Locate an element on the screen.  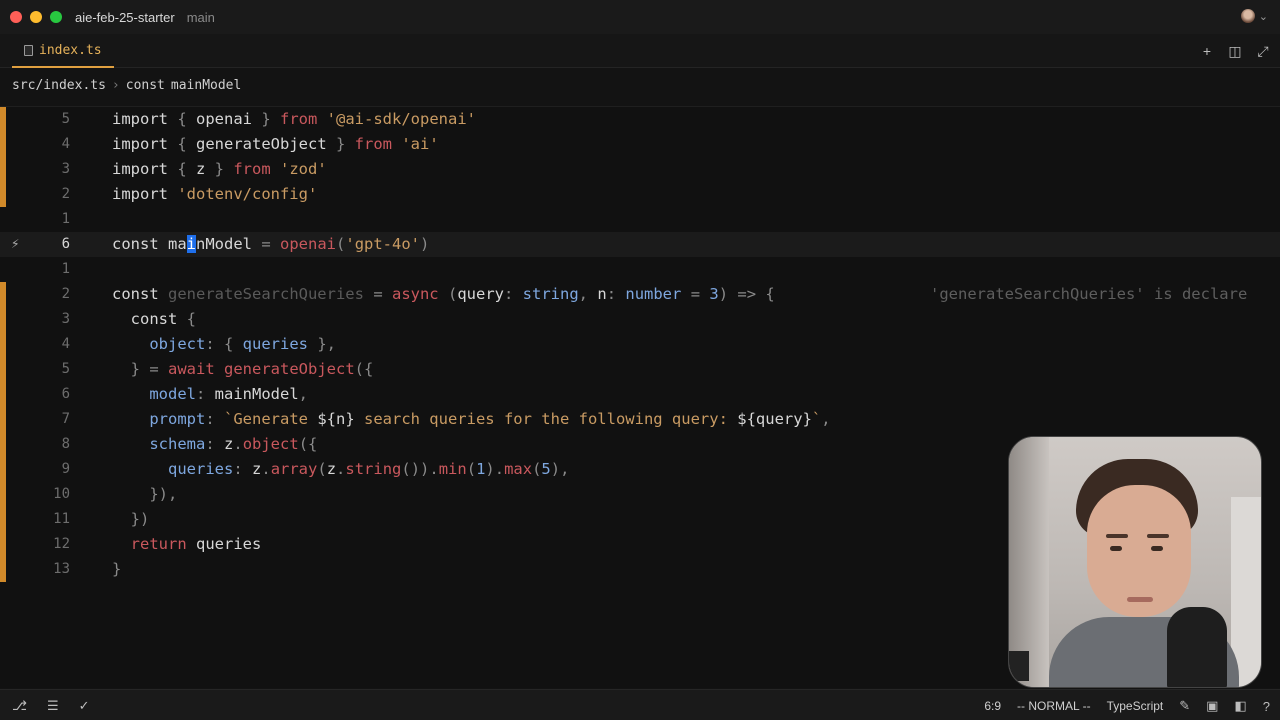
code-token: n is located at coordinates (602, 294).